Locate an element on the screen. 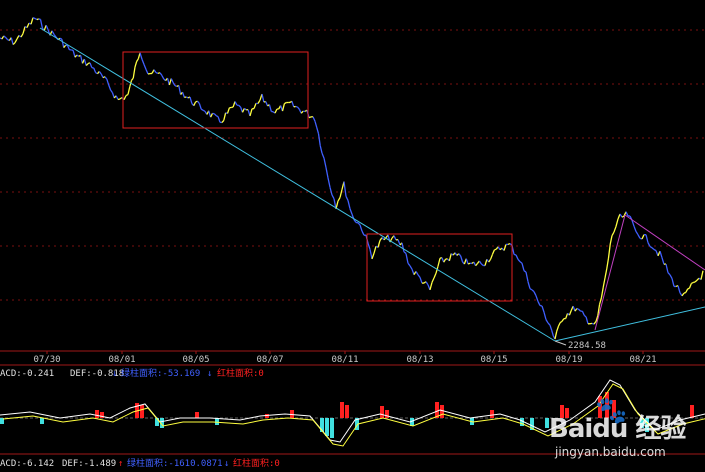  green-bar is located at coordinates (327, 427).